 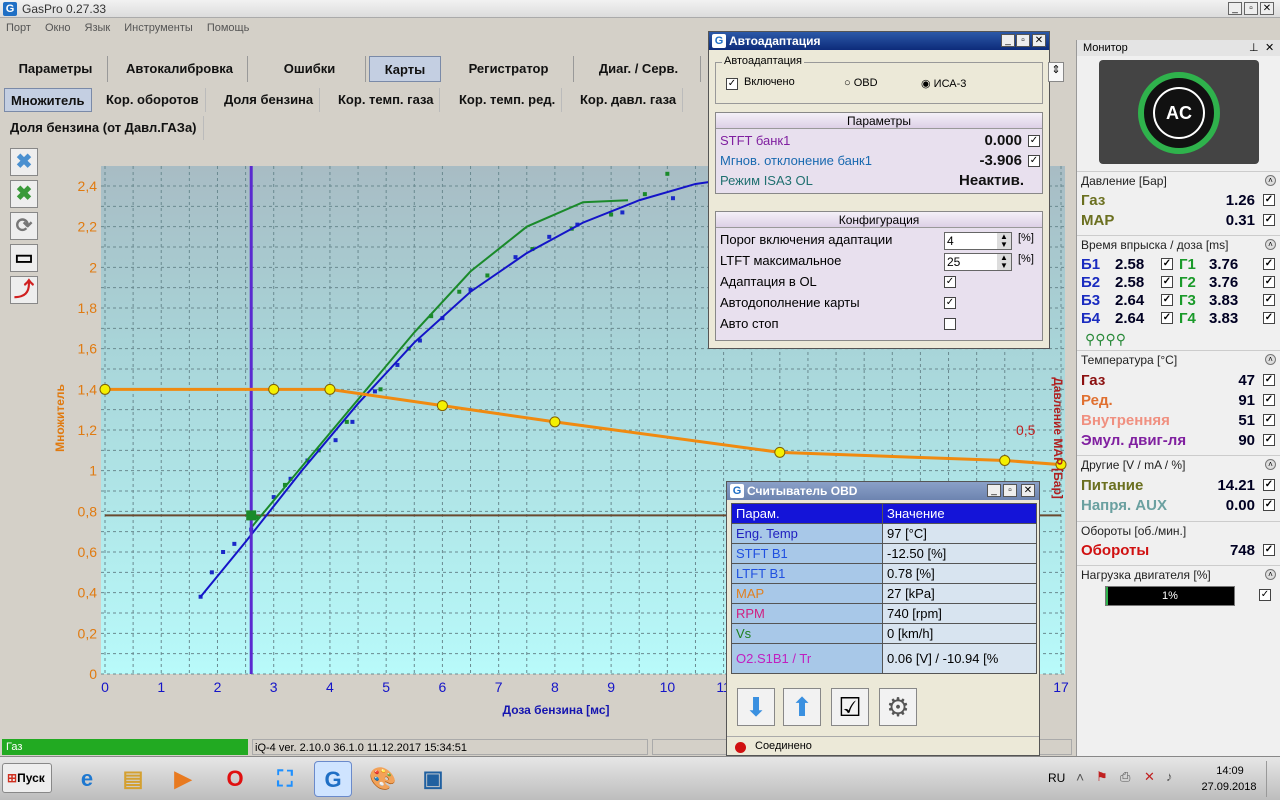 What do you see at coordinates (1251, 8) in the screenshot?
I see `restore-button: ▫` at bounding box center [1251, 8].